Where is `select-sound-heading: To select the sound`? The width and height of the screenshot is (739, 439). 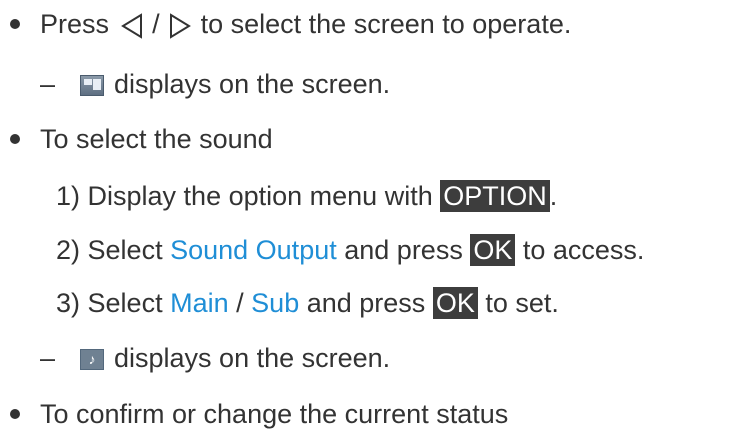 select-sound-heading: To select the sound is located at coordinates (156, 139).